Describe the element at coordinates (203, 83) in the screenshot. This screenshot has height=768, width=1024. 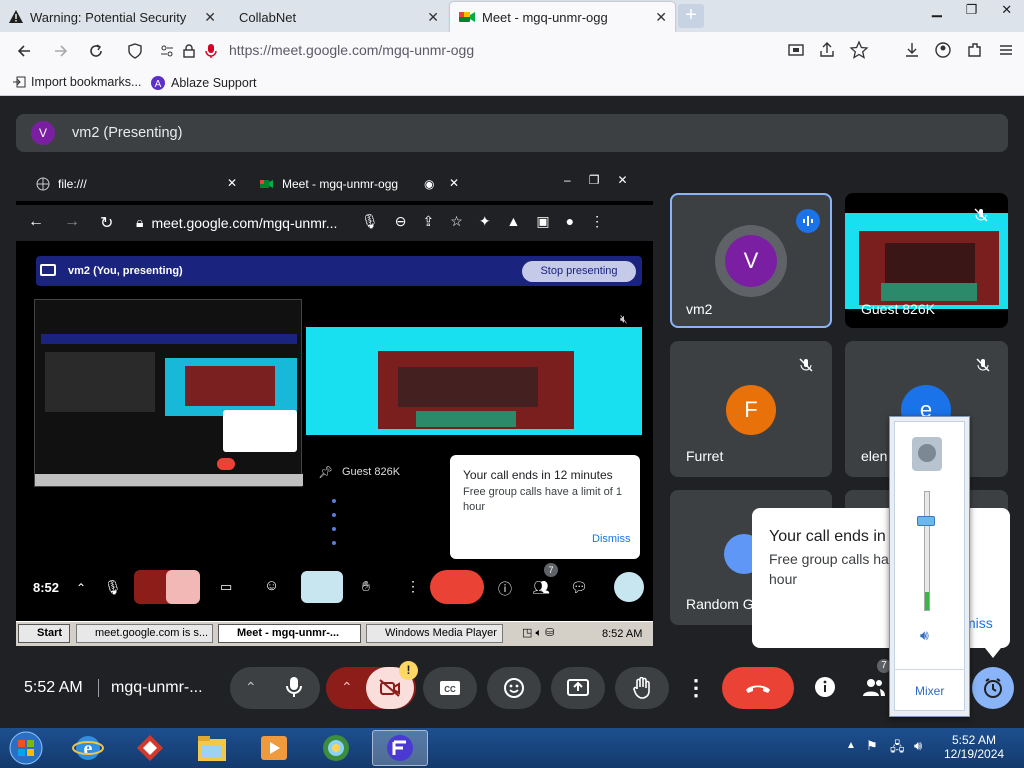
I see `bookmark-ablaze: A Ablaze Support` at that location.